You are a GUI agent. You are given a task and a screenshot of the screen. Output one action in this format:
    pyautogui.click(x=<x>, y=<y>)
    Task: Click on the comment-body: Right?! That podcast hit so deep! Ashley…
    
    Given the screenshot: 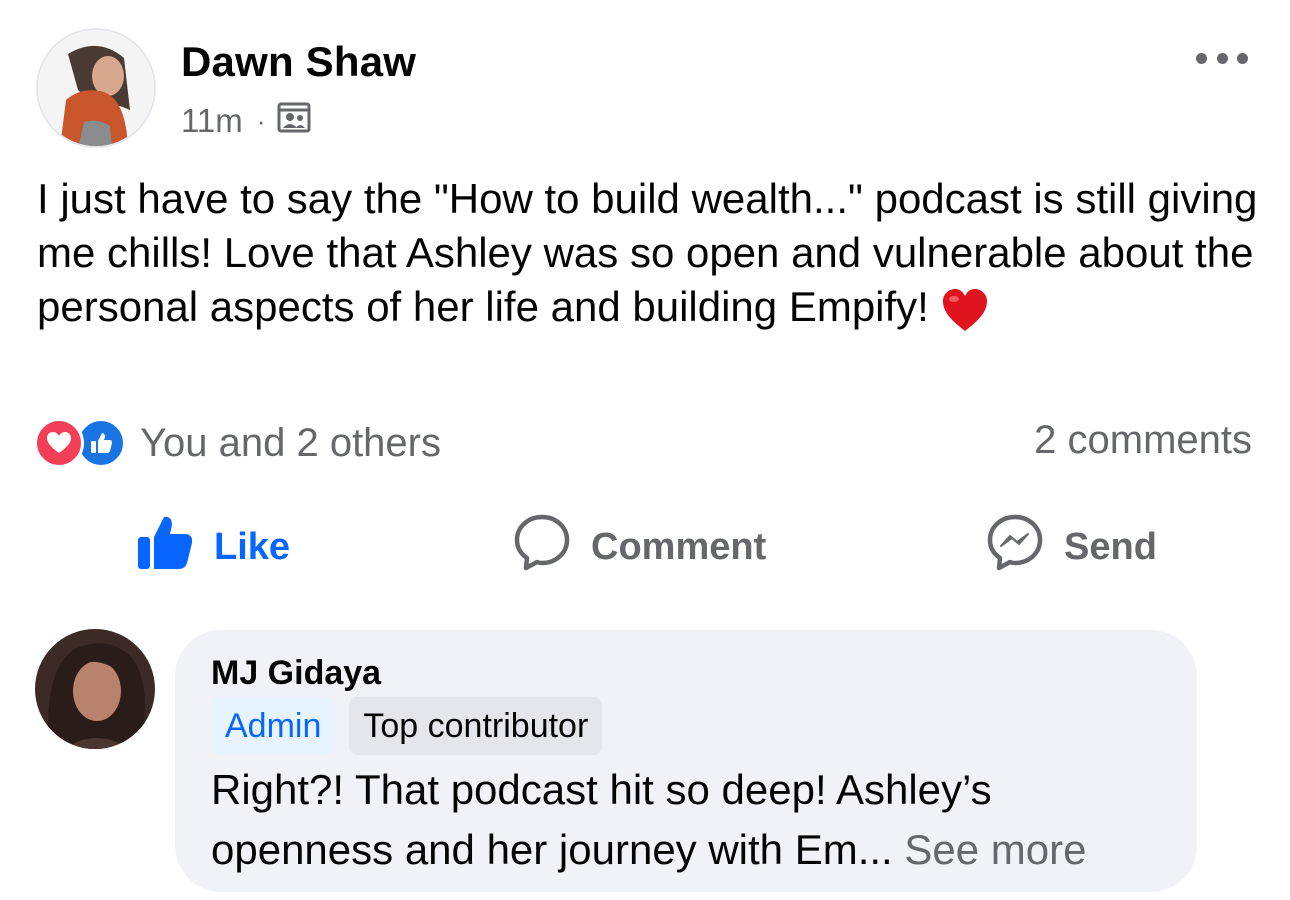 What is the action you would take?
    pyautogui.click(x=601, y=819)
    